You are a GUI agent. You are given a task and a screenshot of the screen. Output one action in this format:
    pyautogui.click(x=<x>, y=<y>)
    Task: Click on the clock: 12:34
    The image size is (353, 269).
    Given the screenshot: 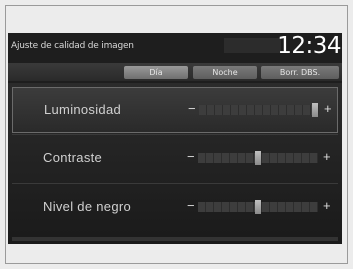 What is the action you would take?
    pyautogui.click(x=309, y=46)
    